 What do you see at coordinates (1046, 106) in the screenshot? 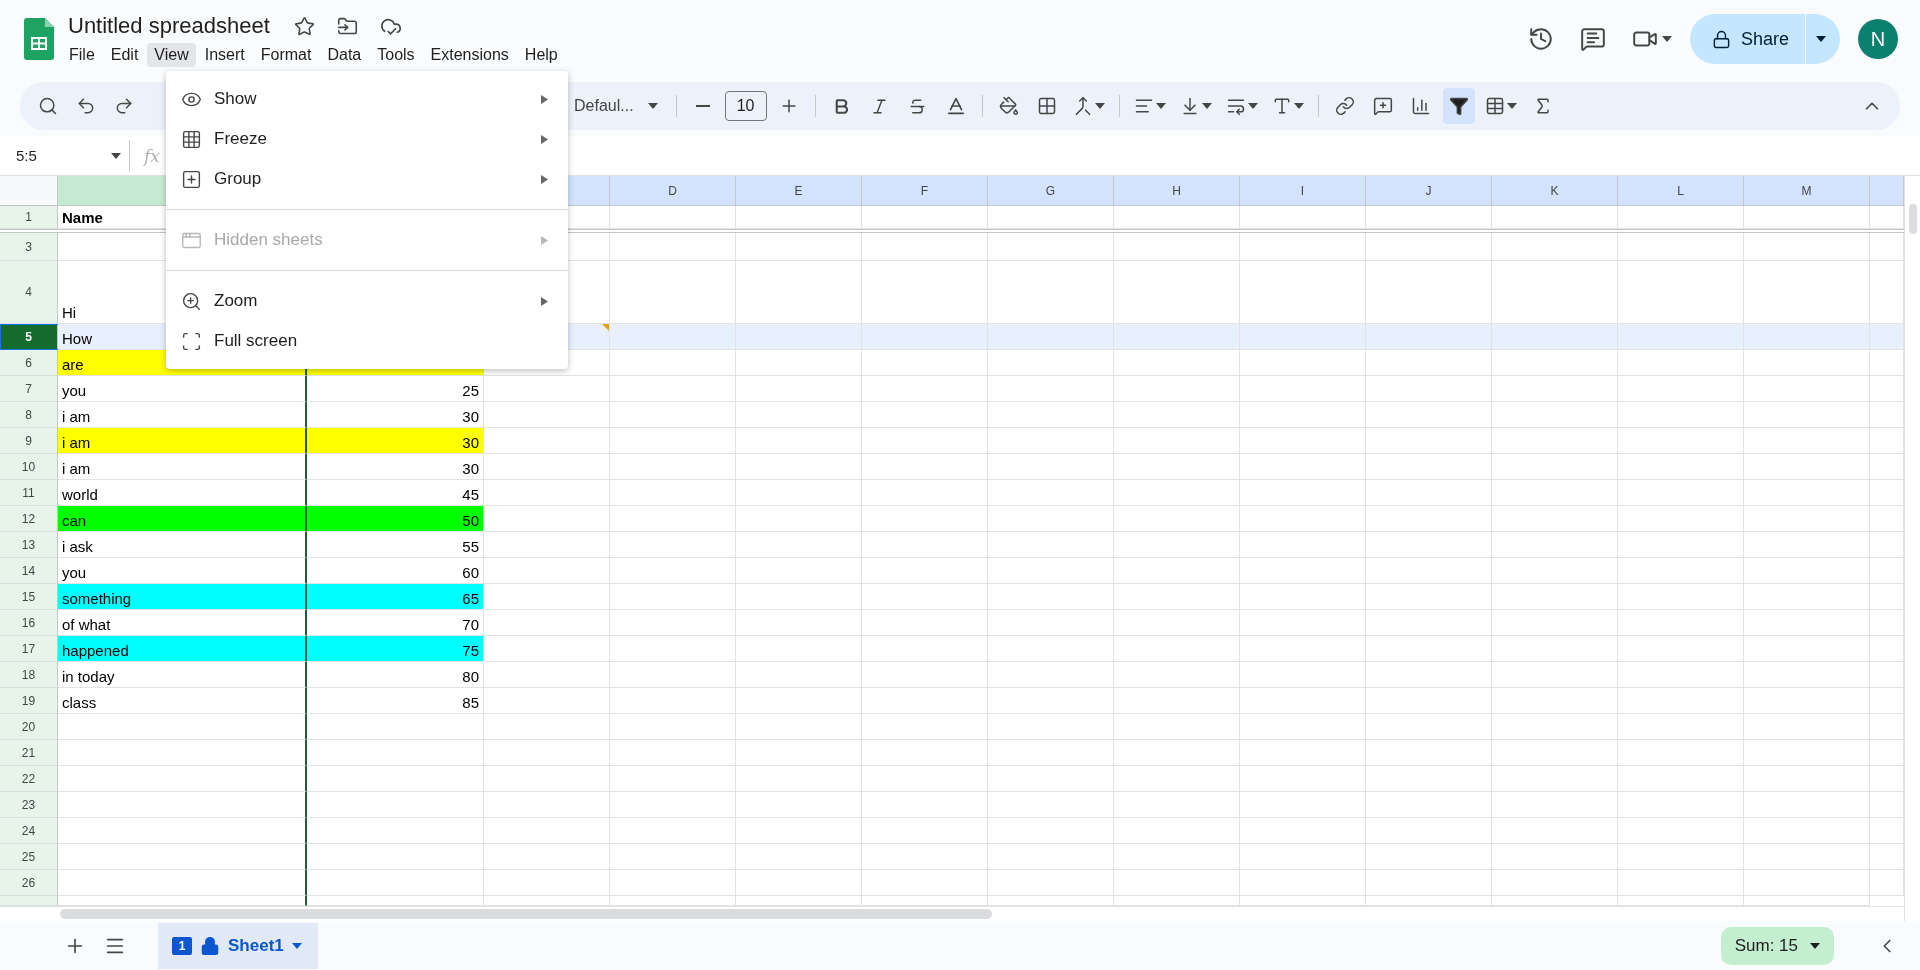
I see `borders-icon` at bounding box center [1046, 106].